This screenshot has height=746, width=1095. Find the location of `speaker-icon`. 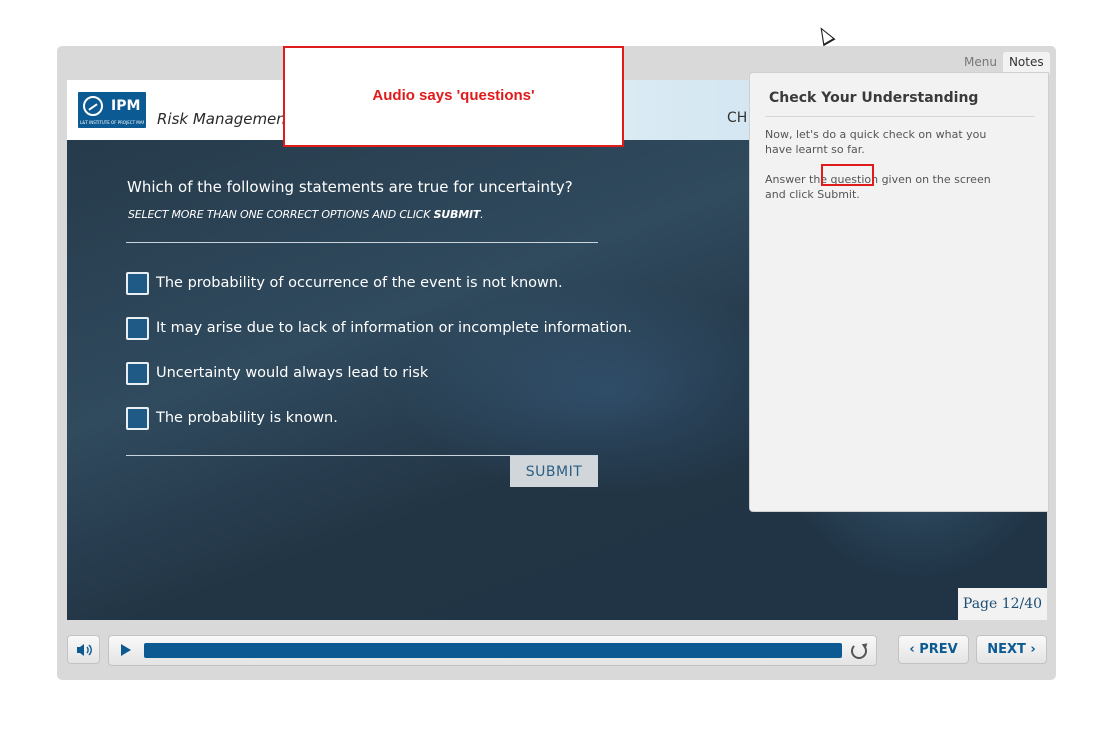

speaker-icon is located at coordinates (84, 649).